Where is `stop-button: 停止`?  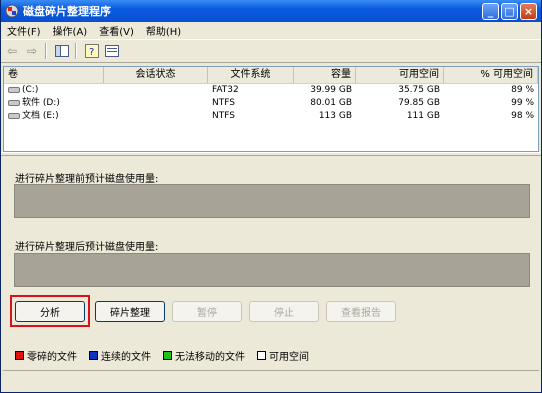
stop-button: 停止 is located at coordinates (284, 311).